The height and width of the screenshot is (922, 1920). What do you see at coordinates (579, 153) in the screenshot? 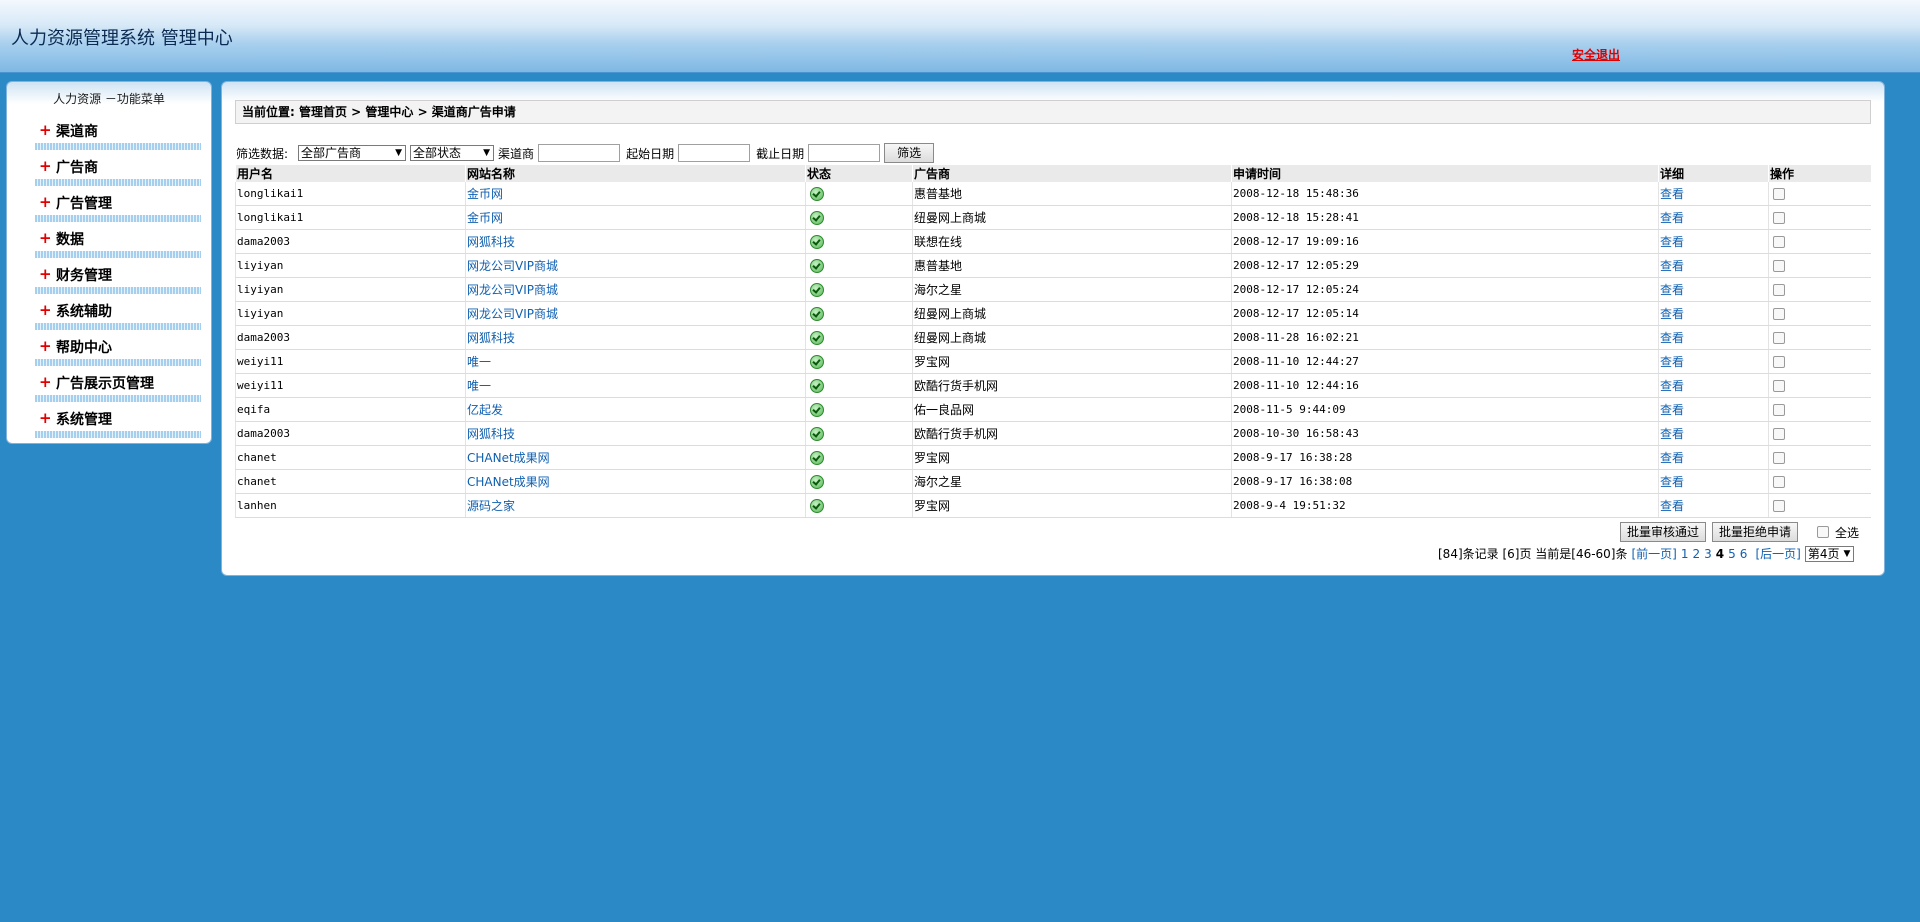
I see `channel-input` at bounding box center [579, 153].